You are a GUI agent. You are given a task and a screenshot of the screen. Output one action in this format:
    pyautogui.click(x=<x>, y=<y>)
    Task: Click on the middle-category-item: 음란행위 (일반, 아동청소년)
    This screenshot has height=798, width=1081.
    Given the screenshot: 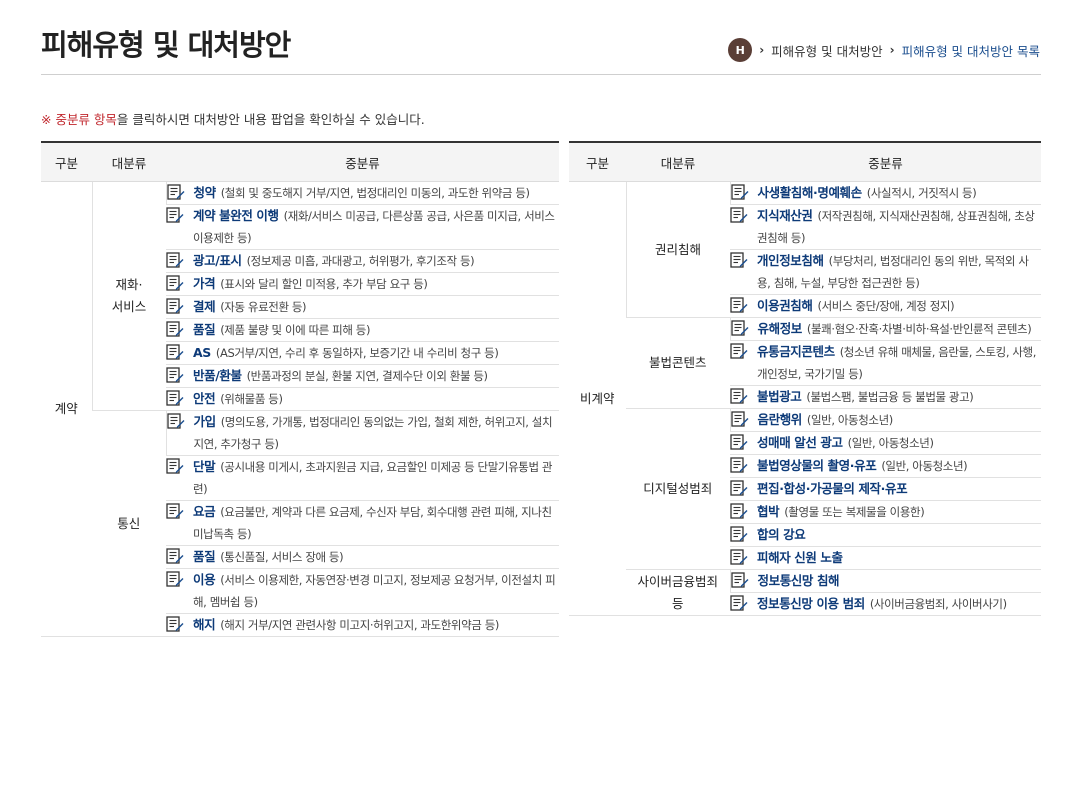 What is the action you would take?
    pyautogui.click(x=886, y=420)
    